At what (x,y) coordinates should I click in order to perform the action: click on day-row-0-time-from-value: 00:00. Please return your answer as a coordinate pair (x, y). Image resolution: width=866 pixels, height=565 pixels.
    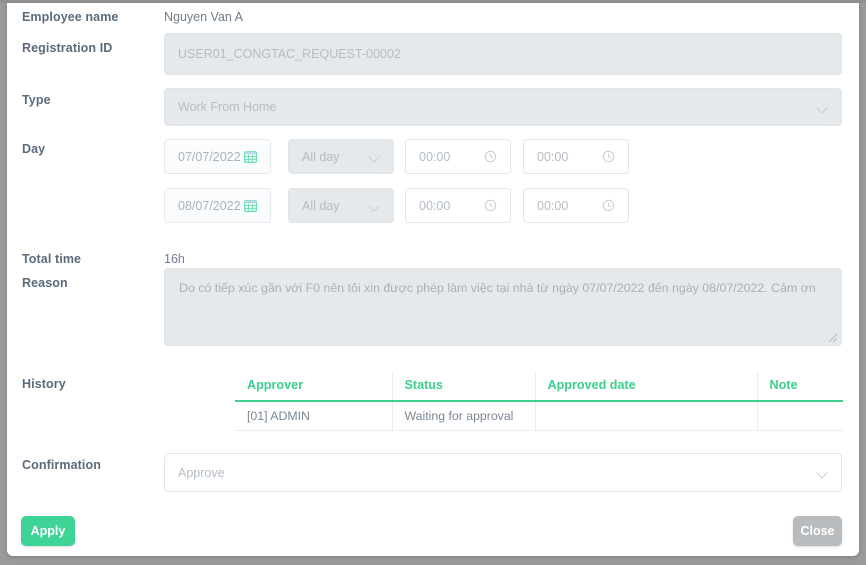
    Looking at the image, I should click on (435, 156).